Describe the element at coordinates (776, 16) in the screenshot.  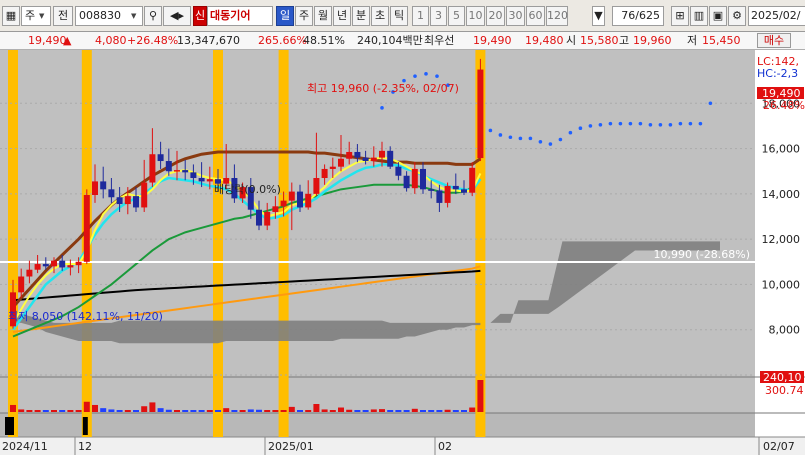
I see `date-field: 2025/02/` at that location.